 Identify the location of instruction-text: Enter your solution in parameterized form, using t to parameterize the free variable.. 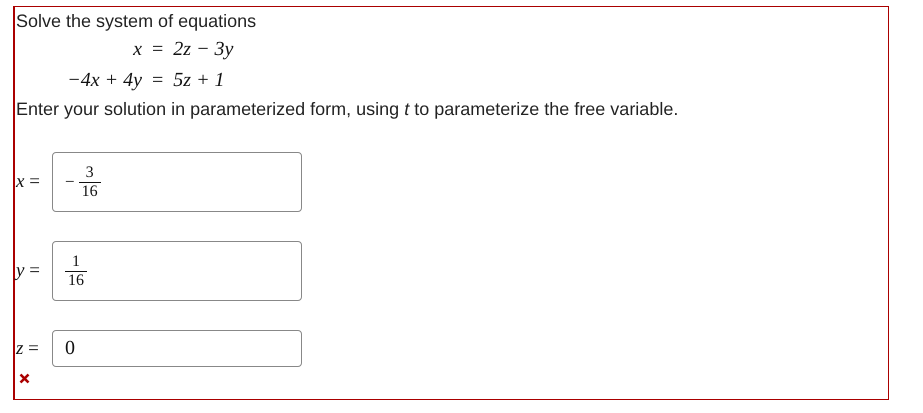
(347, 109).